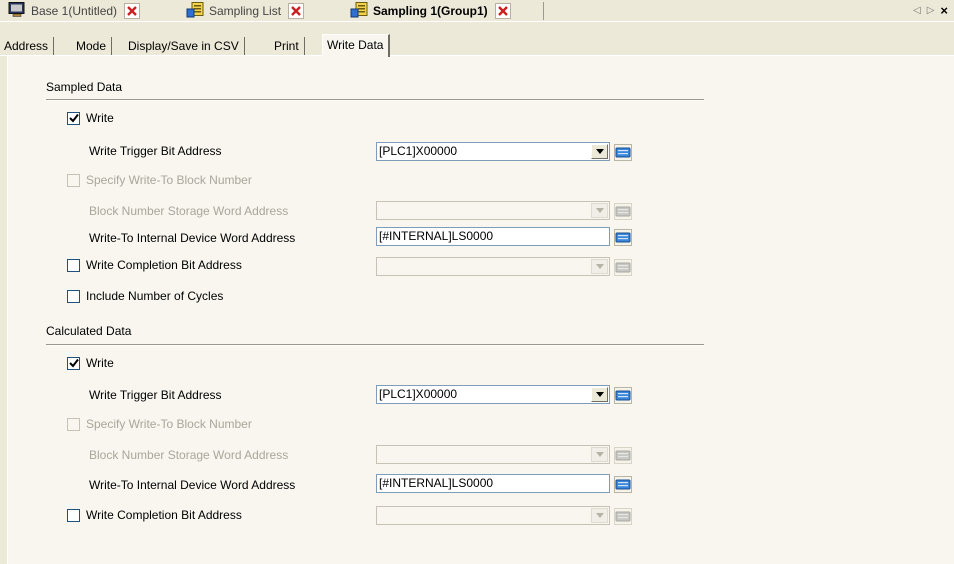  Describe the element at coordinates (89, 331) in the screenshot. I see `calculated-data-heading: Calculated Data` at that location.